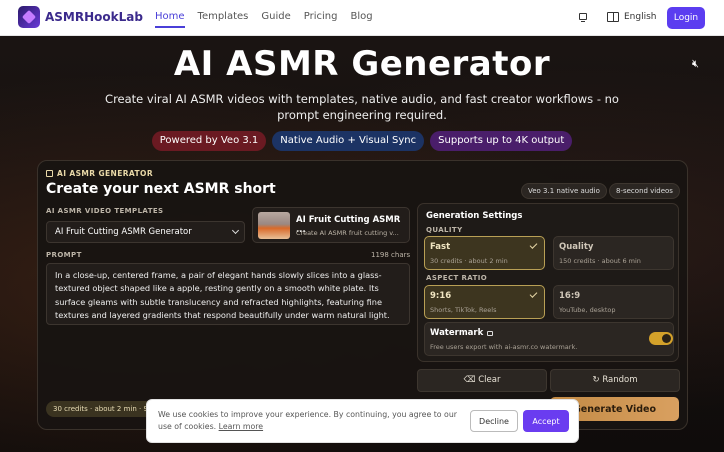  Describe the element at coordinates (241, 426) in the screenshot. I see `learn-more-link: Learn more` at that location.